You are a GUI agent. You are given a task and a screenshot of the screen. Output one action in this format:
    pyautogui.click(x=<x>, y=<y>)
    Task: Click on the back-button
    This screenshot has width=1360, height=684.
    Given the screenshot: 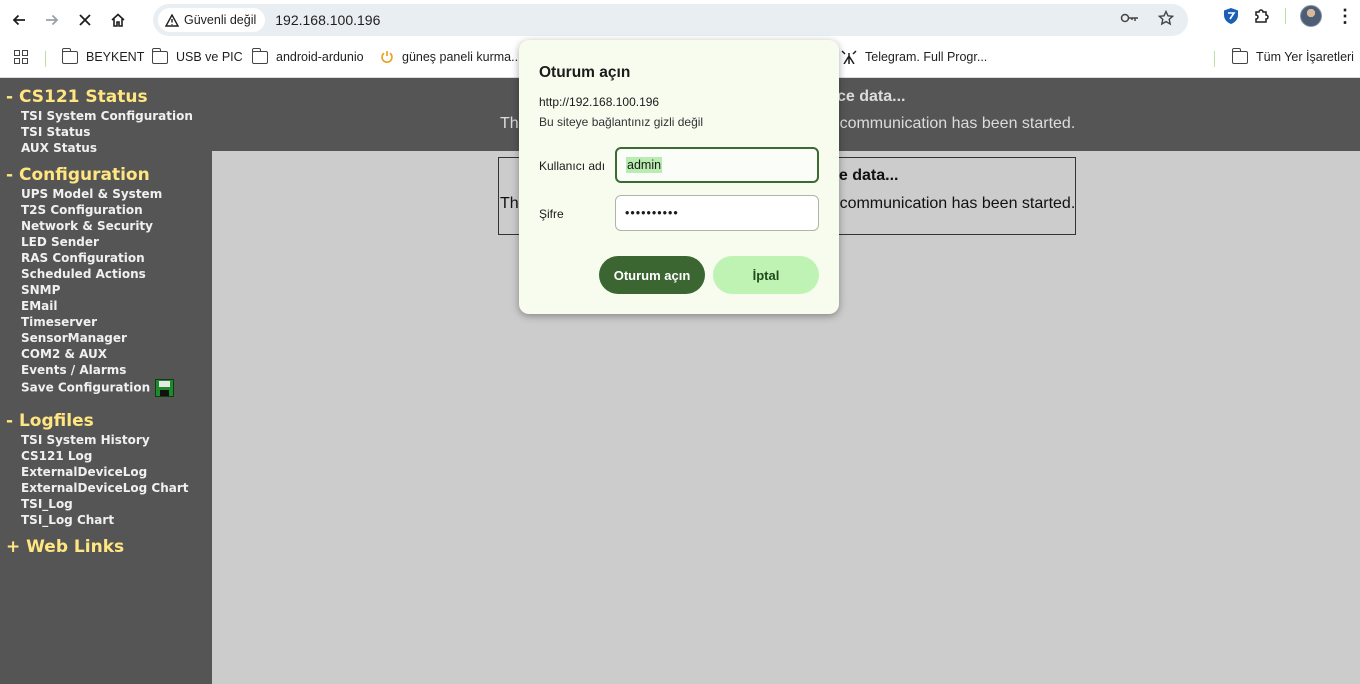 What is the action you would take?
    pyautogui.click(x=19, y=20)
    